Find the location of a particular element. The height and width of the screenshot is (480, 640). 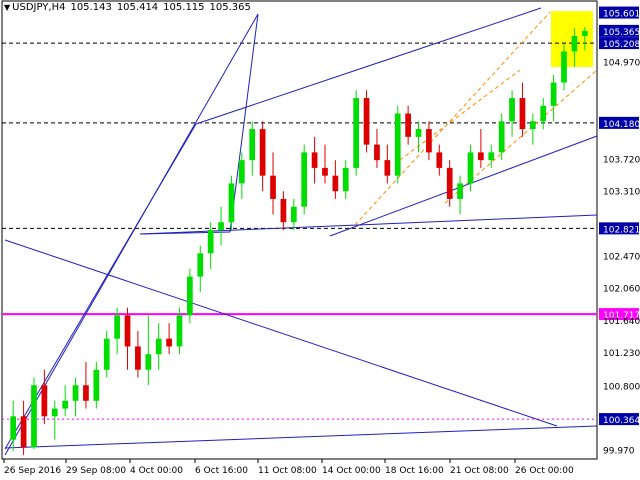

x-tick-label: 6 Oct 16:00 is located at coordinates (221, 471).